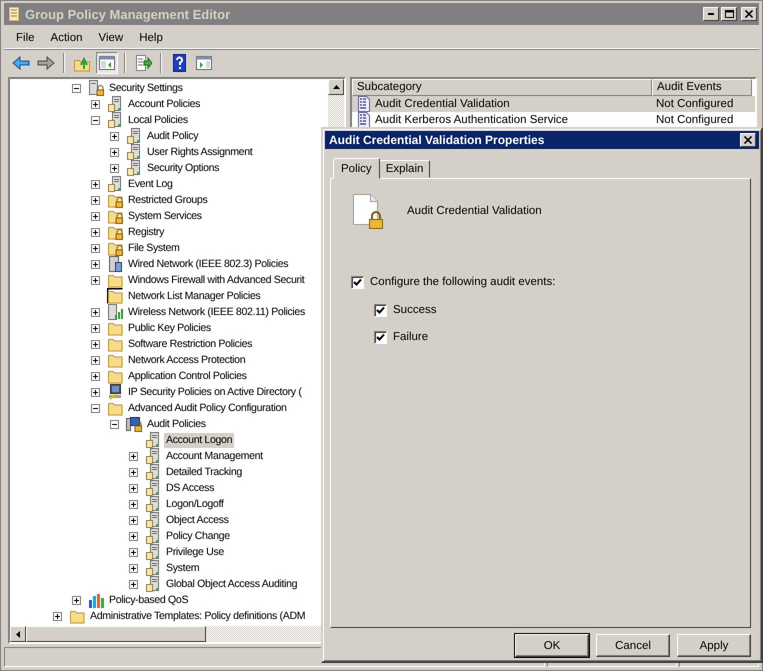 The image size is (763, 671). I want to click on tree-item: Audit Policy, so click(172, 136).